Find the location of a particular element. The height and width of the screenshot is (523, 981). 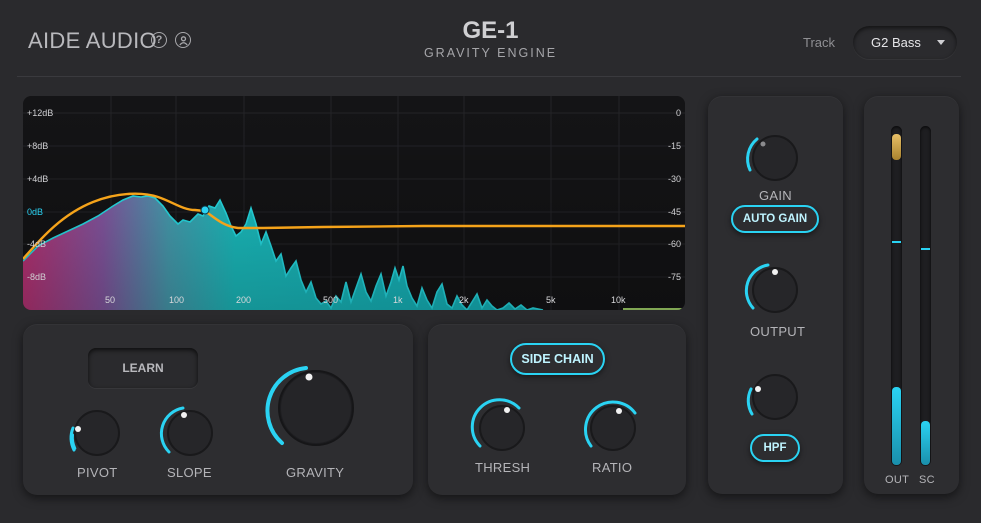

out-meter-peak is located at coordinates (896, 242).